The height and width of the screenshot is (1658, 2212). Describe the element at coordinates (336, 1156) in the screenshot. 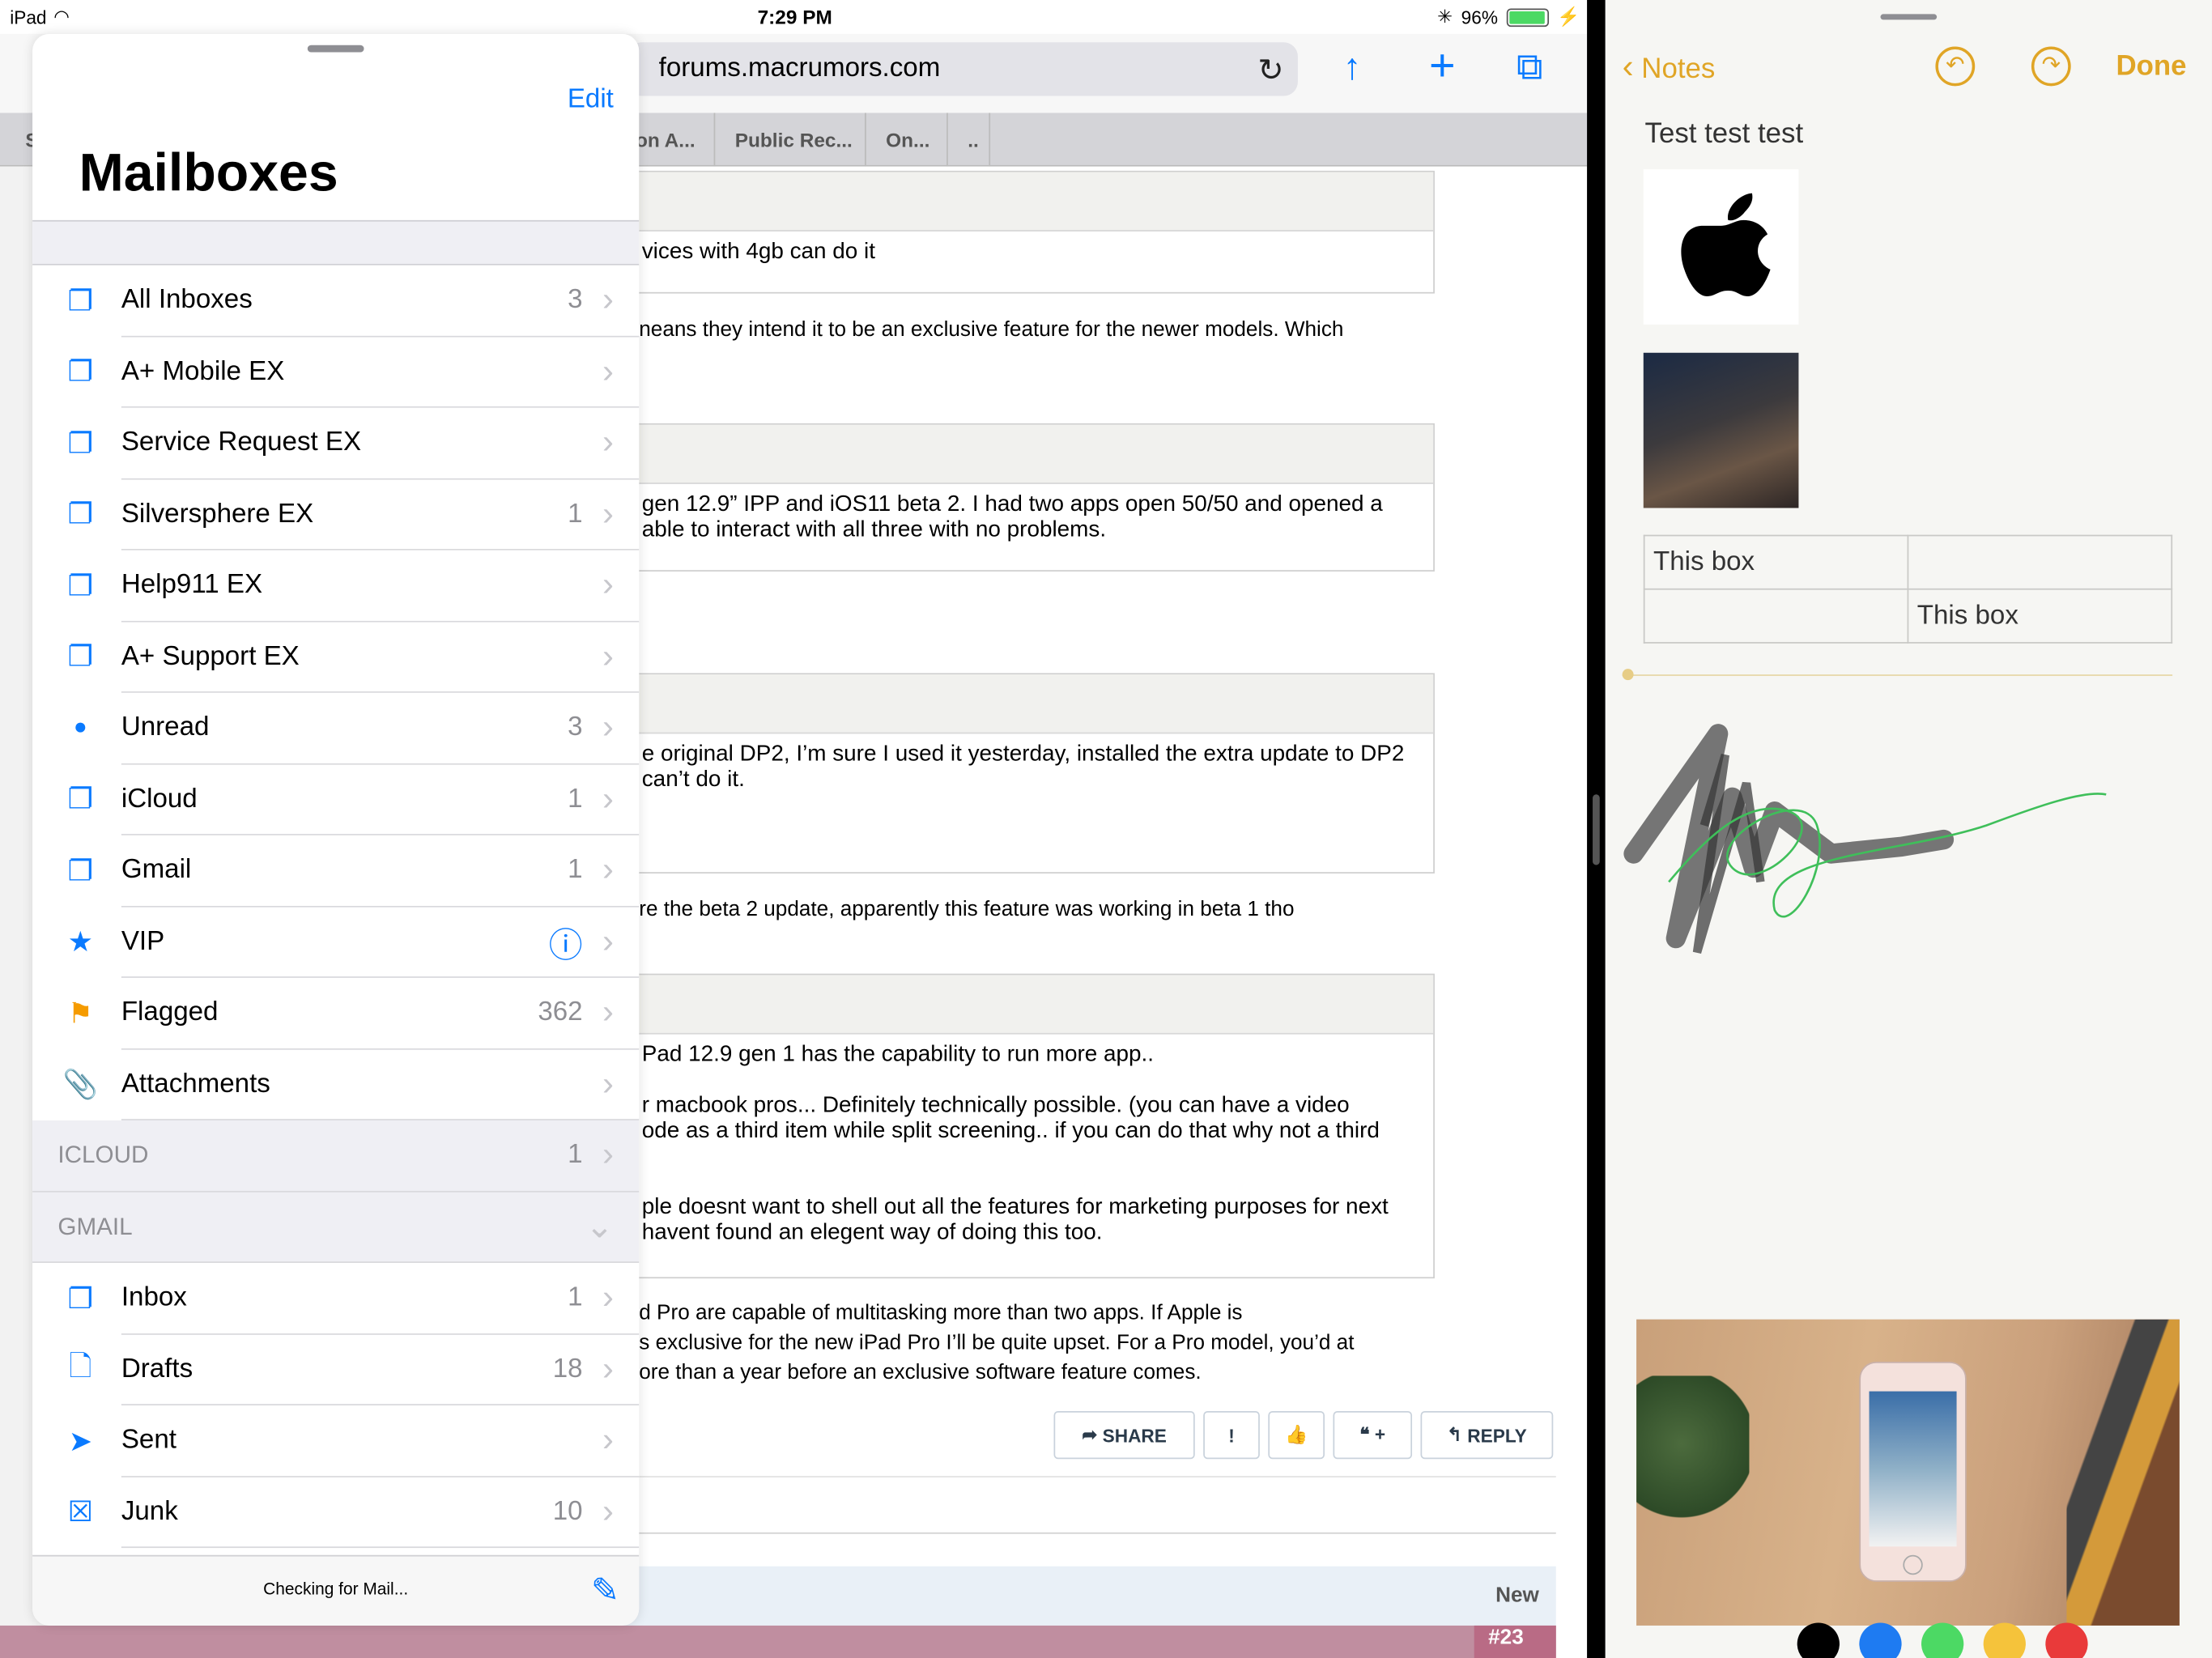

I see `mailbox-section-header: ICLOUD 1 ›` at that location.